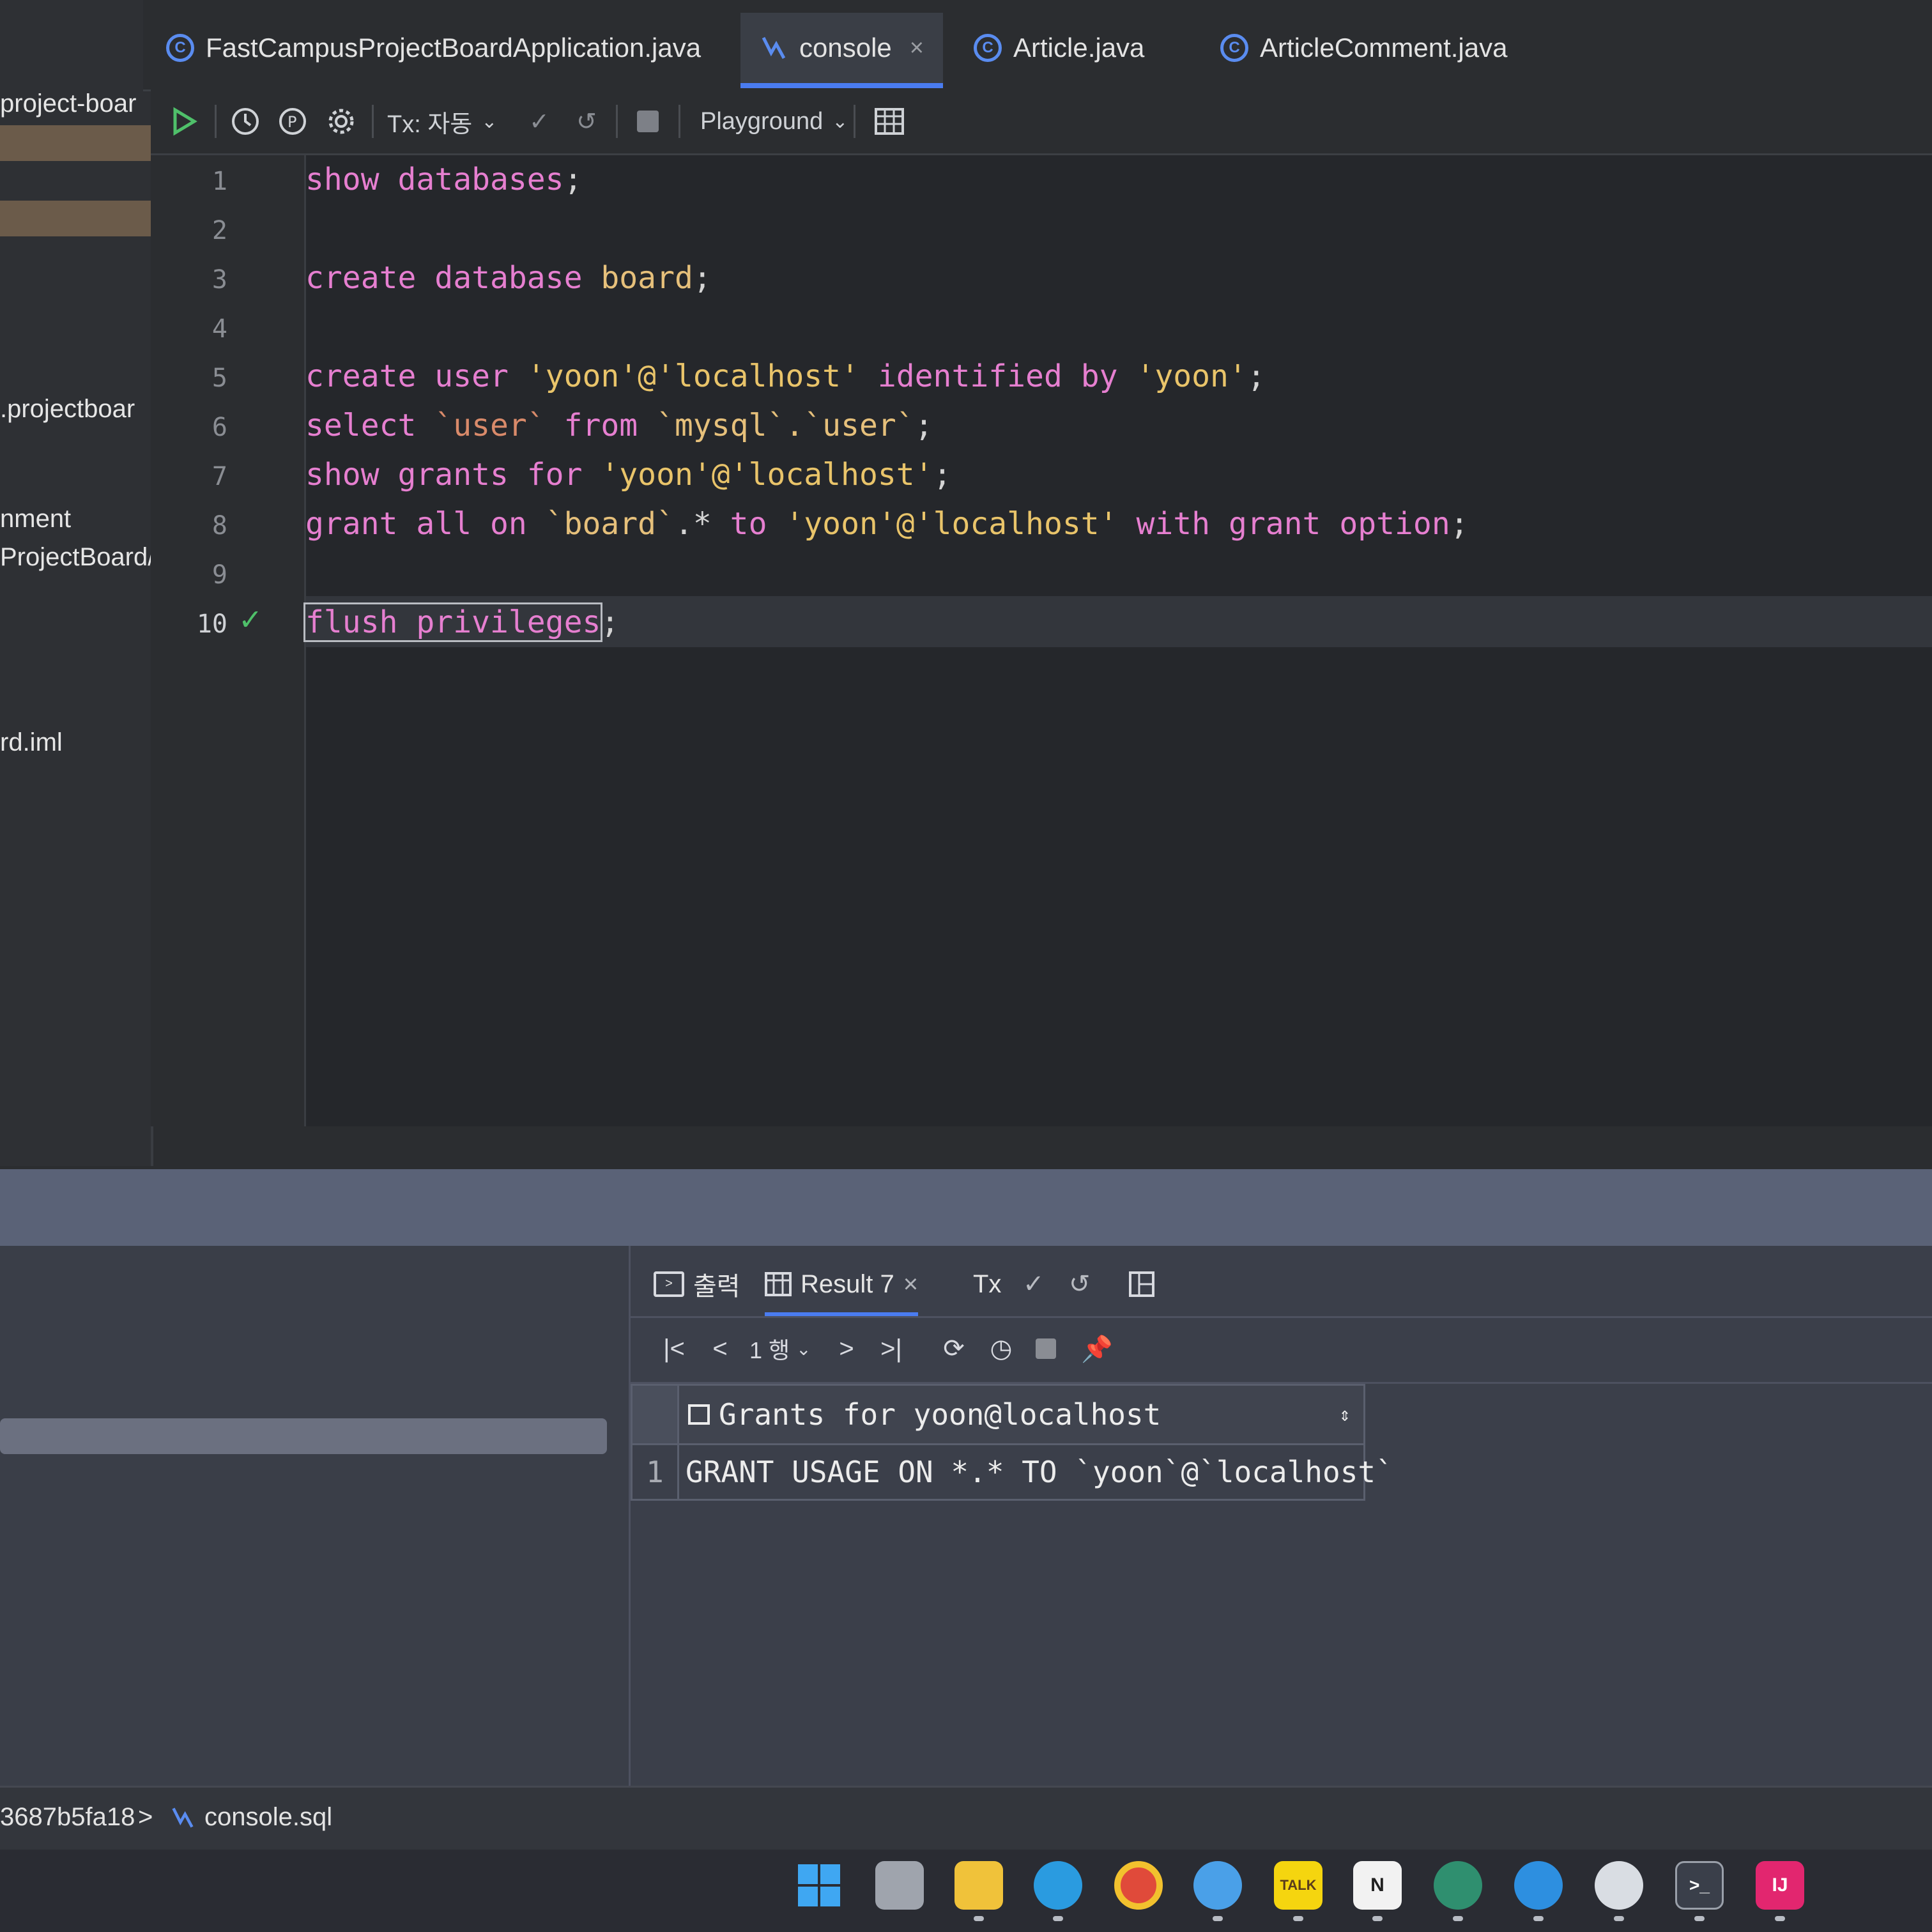 Image resolution: width=1932 pixels, height=1932 pixels. What do you see at coordinates (183, 1817) in the screenshot?
I see `sql-console-icon` at bounding box center [183, 1817].